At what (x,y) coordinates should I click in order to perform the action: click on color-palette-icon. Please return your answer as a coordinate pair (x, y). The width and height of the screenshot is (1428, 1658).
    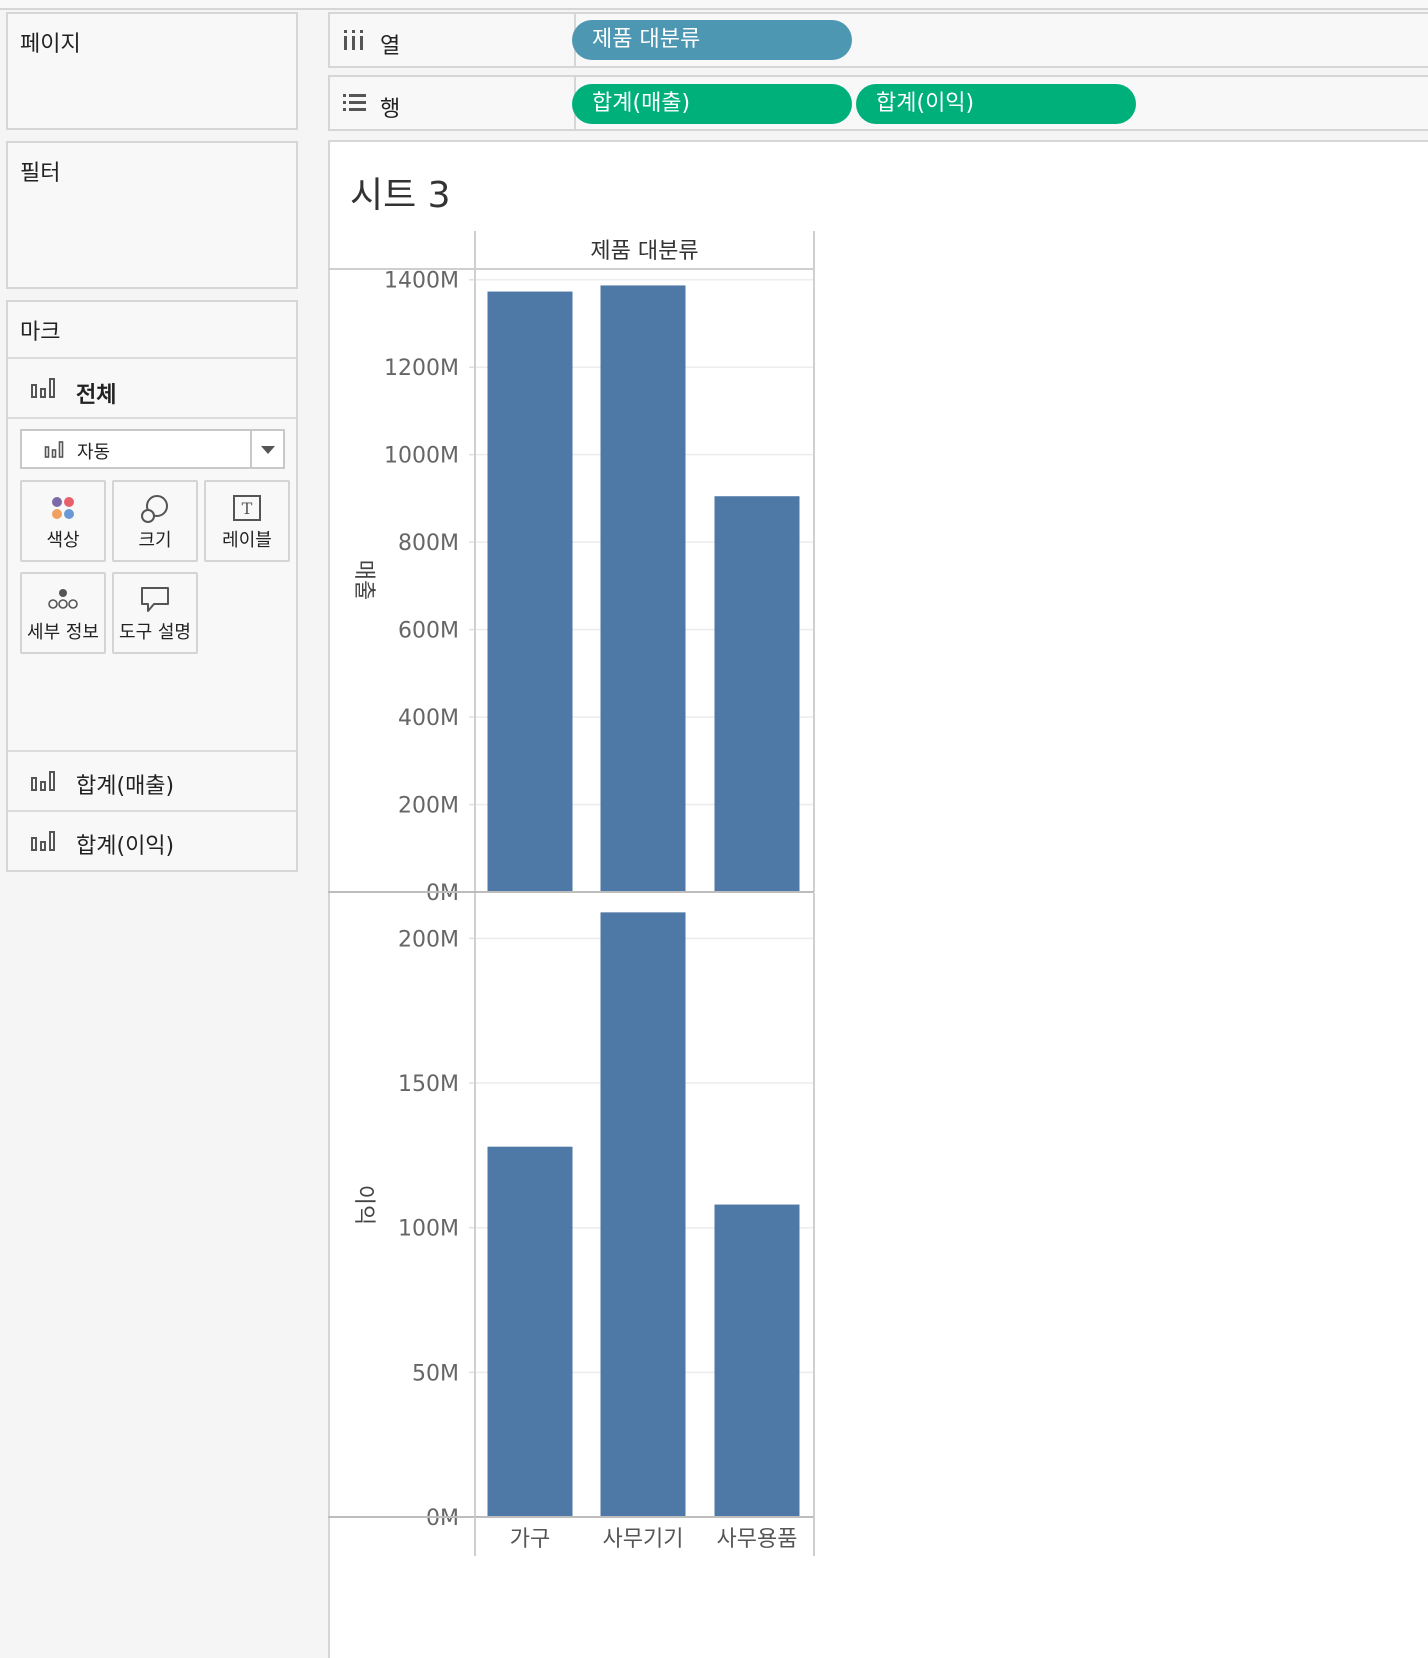
    Looking at the image, I should click on (63, 508).